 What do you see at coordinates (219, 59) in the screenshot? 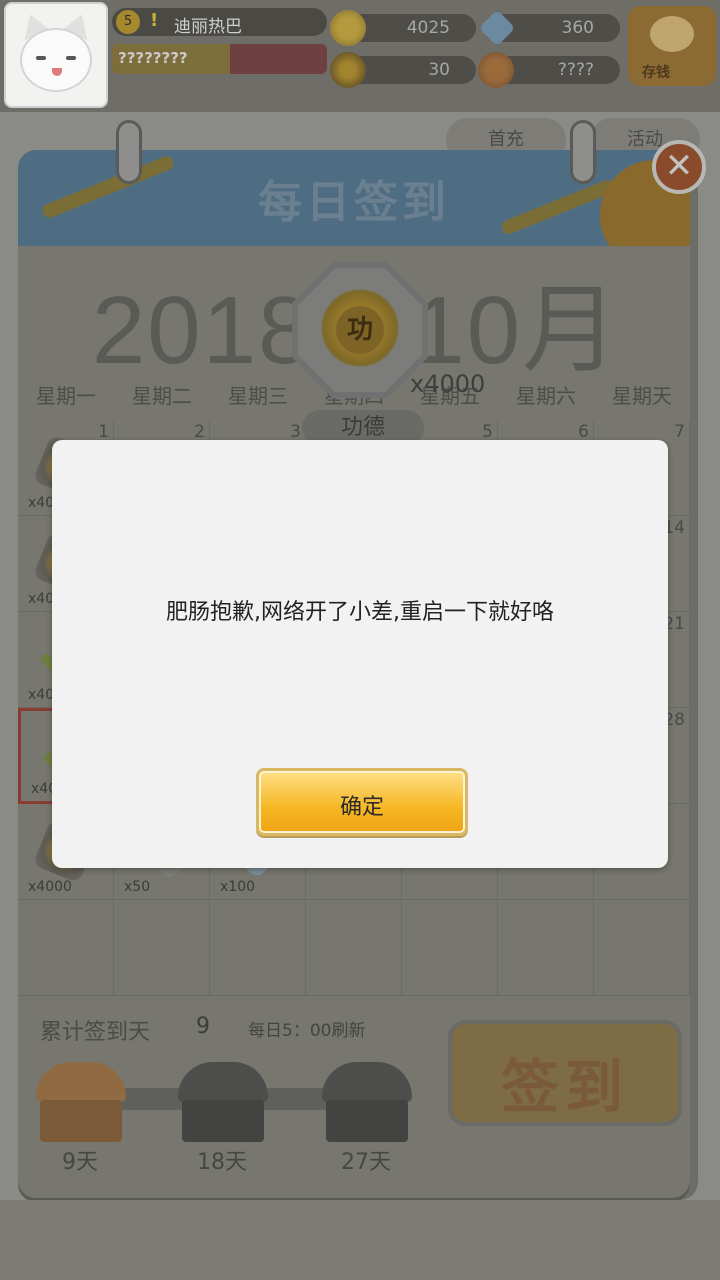
I see `experience-bar: ????????` at bounding box center [219, 59].